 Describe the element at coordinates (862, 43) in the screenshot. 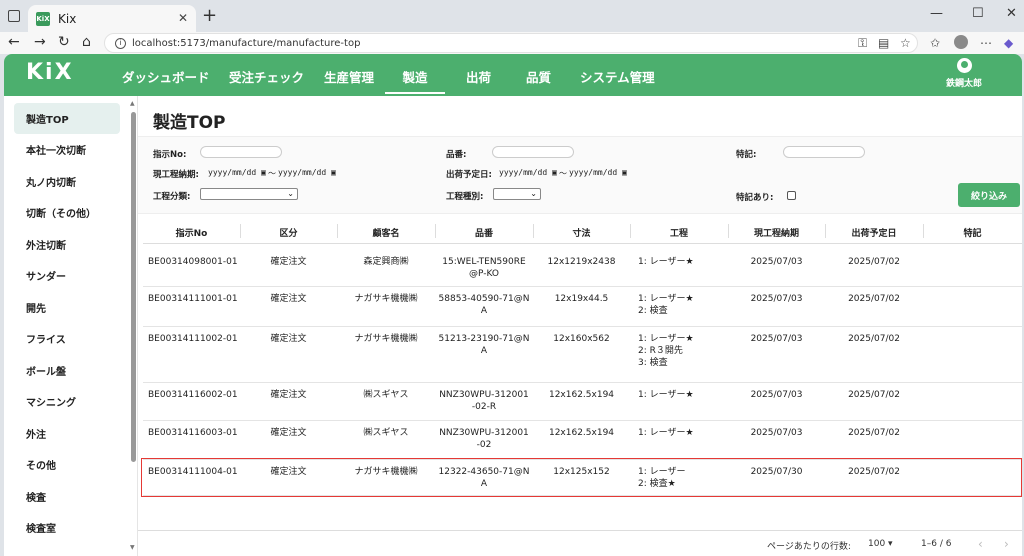

I see `key-icon: ⚿` at that location.